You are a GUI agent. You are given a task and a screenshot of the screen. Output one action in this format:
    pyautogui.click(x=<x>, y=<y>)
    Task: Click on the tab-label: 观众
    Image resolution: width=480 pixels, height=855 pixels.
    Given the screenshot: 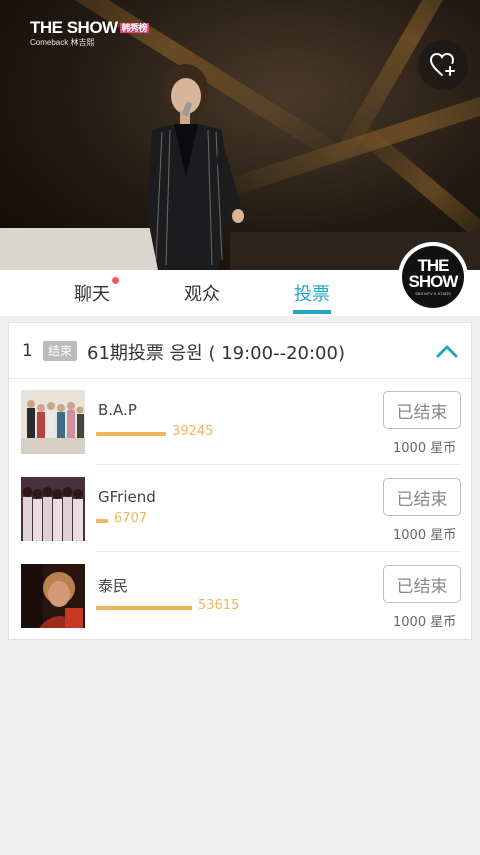 What is the action you would take?
    pyautogui.click(x=202, y=294)
    